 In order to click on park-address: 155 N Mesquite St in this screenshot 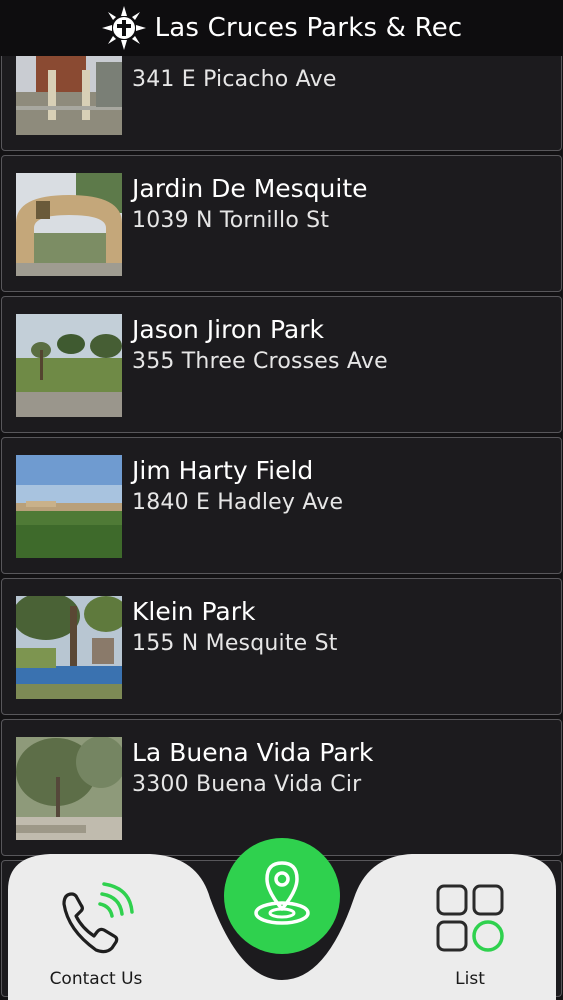, I will do `click(235, 643)`.